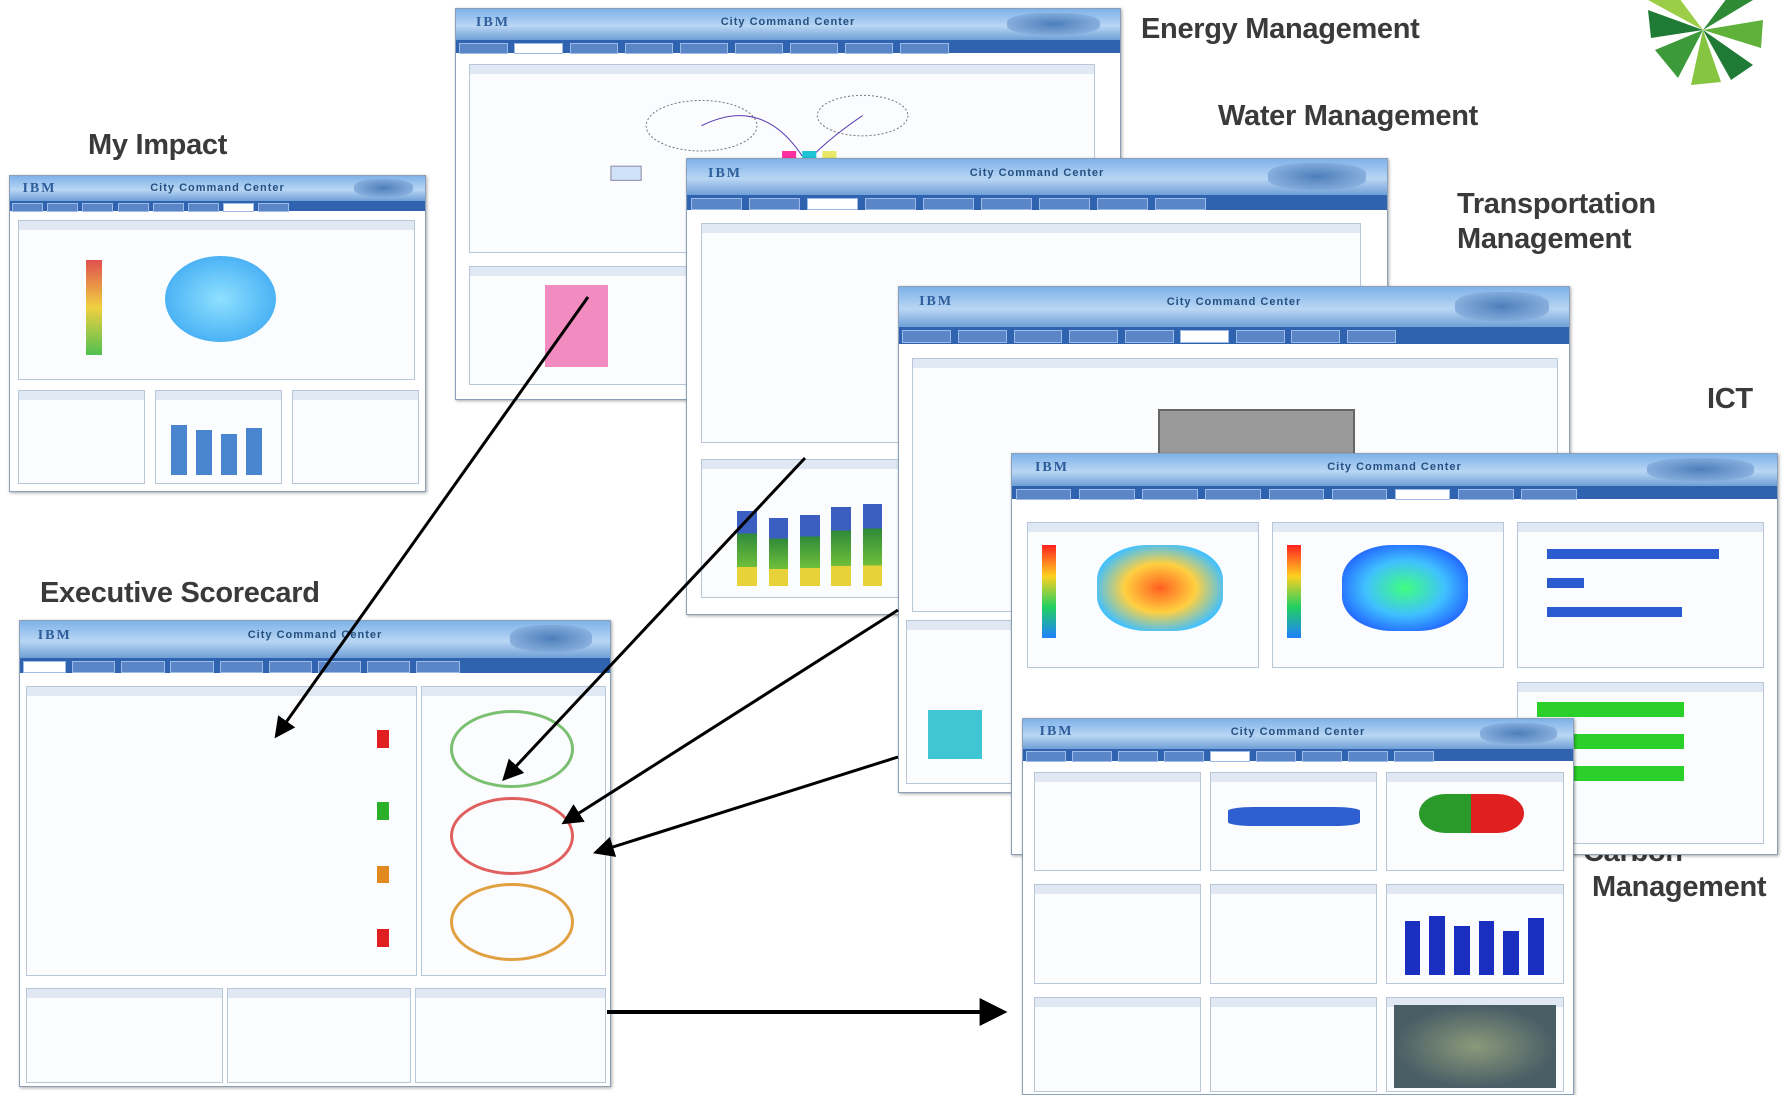 The height and width of the screenshot is (1095, 1788). I want to click on arrow-energy-to-scorecard, so click(432, 517).